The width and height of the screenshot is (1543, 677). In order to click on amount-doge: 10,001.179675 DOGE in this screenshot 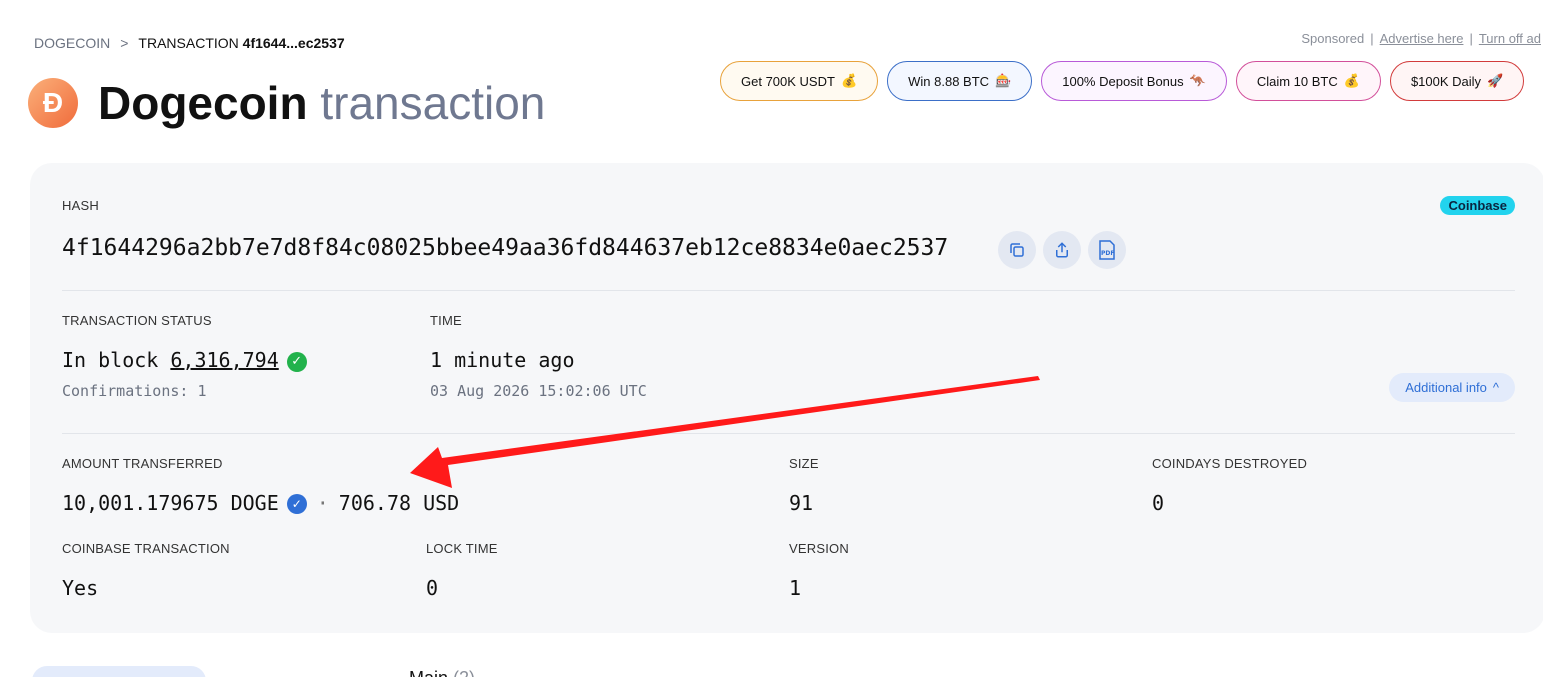, I will do `click(170, 503)`.